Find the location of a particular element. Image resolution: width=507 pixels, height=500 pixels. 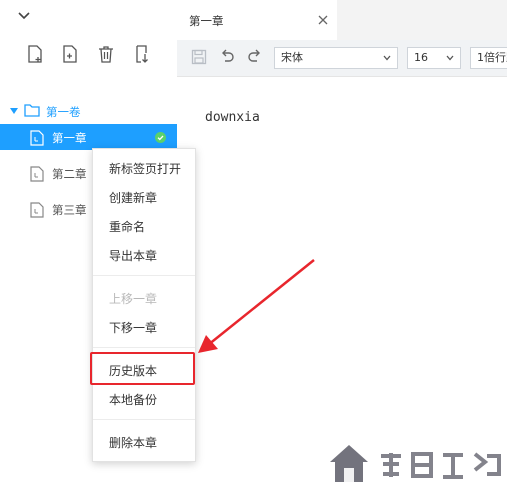

volume-label: 第一卷 is located at coordinates (63, 112).